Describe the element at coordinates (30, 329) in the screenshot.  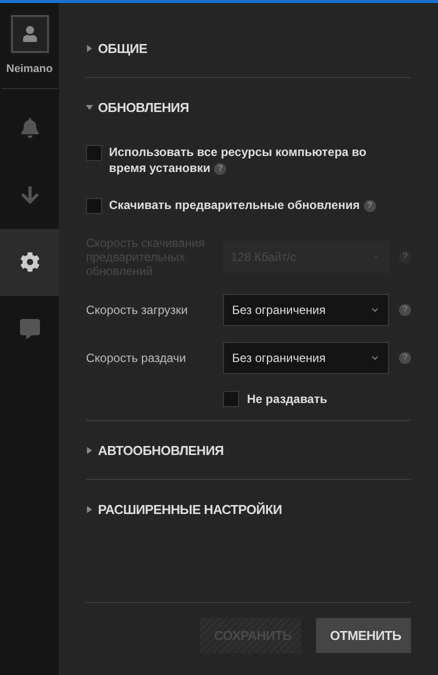
I see `chat-icon` at that location.